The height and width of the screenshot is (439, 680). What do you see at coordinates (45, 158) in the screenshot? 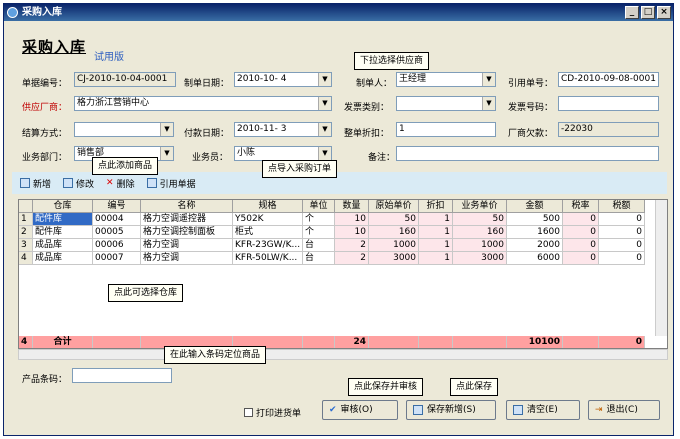
I see `dept-label: 业务部门：` at bounding box center [45, 158].